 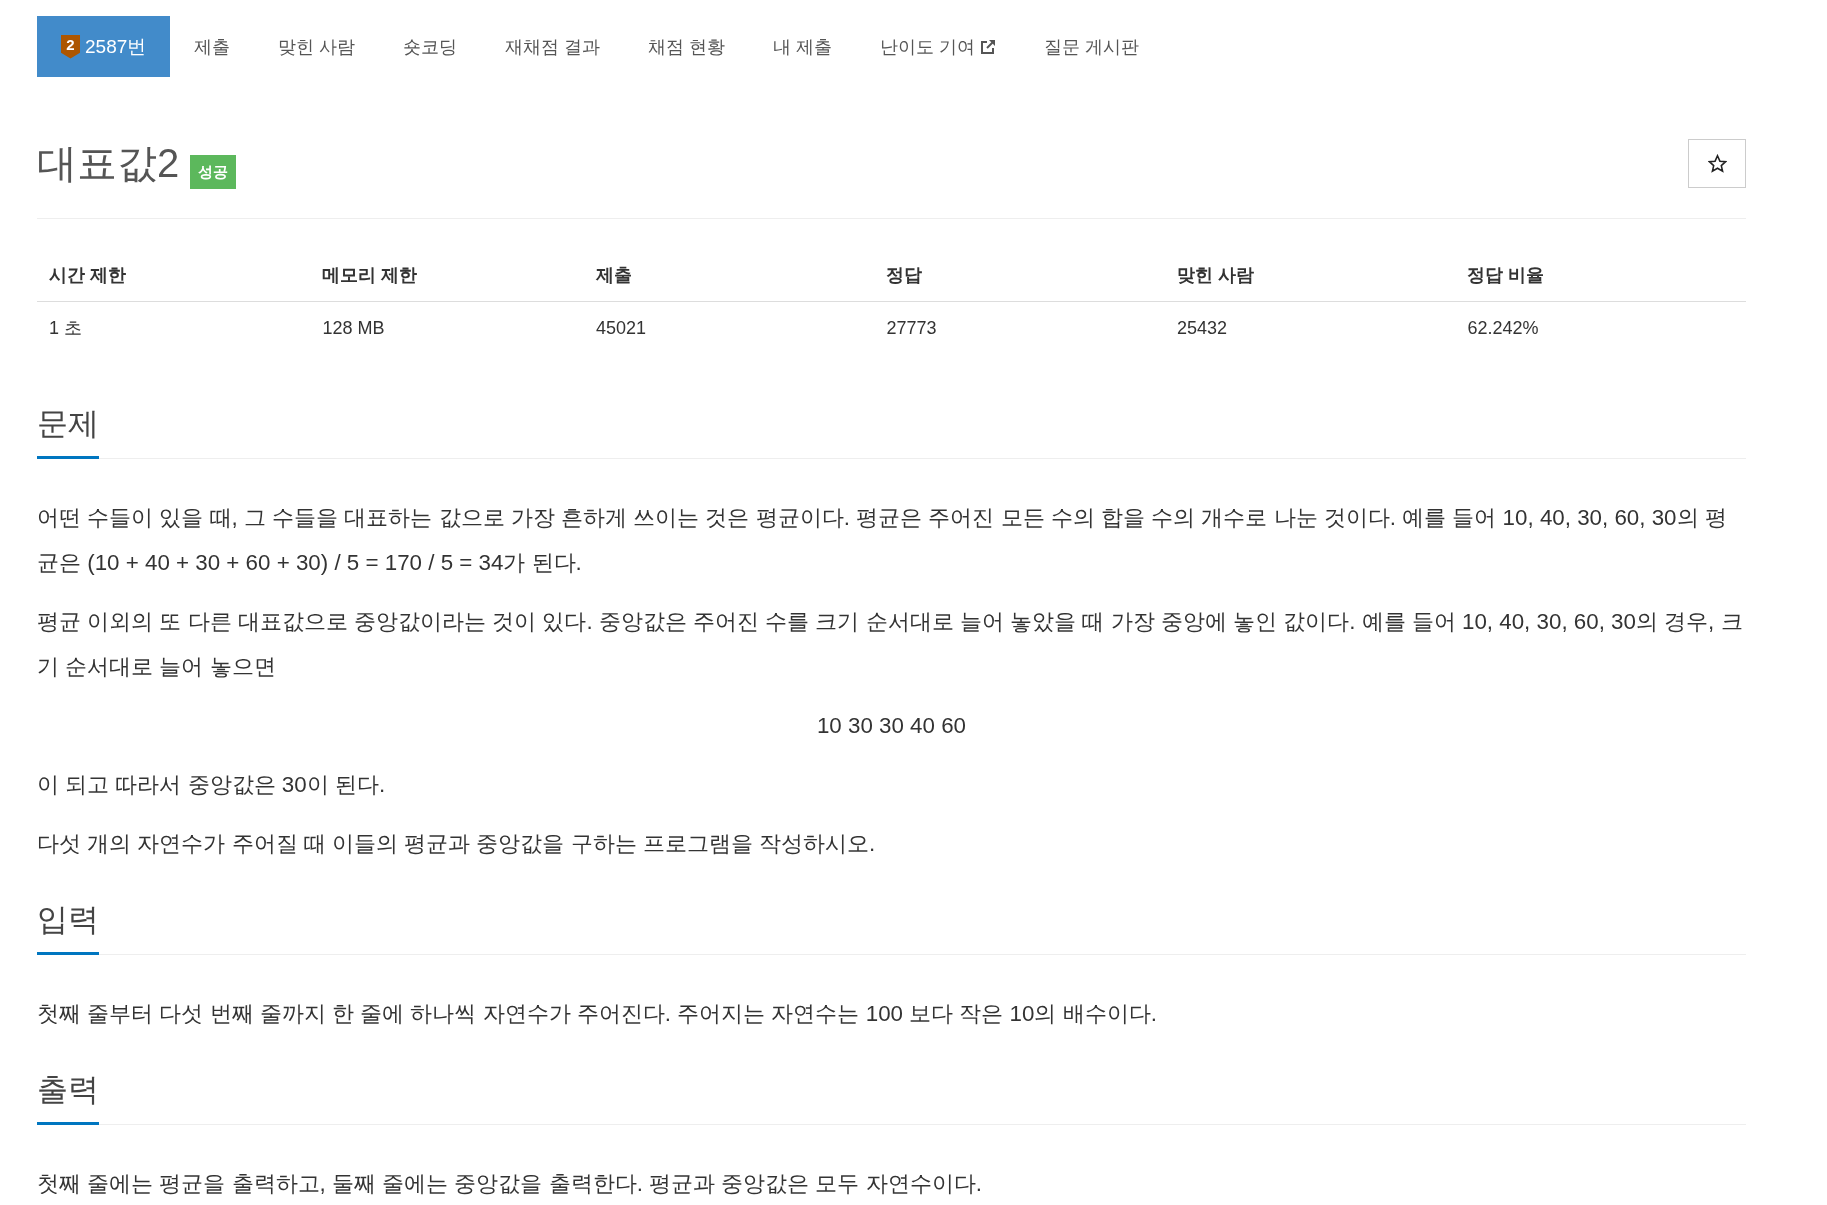 What do you see at coordinates (447, 327) in the screenshot?
I see `table-cell: 128 MB` at bounding box center [447, 327].